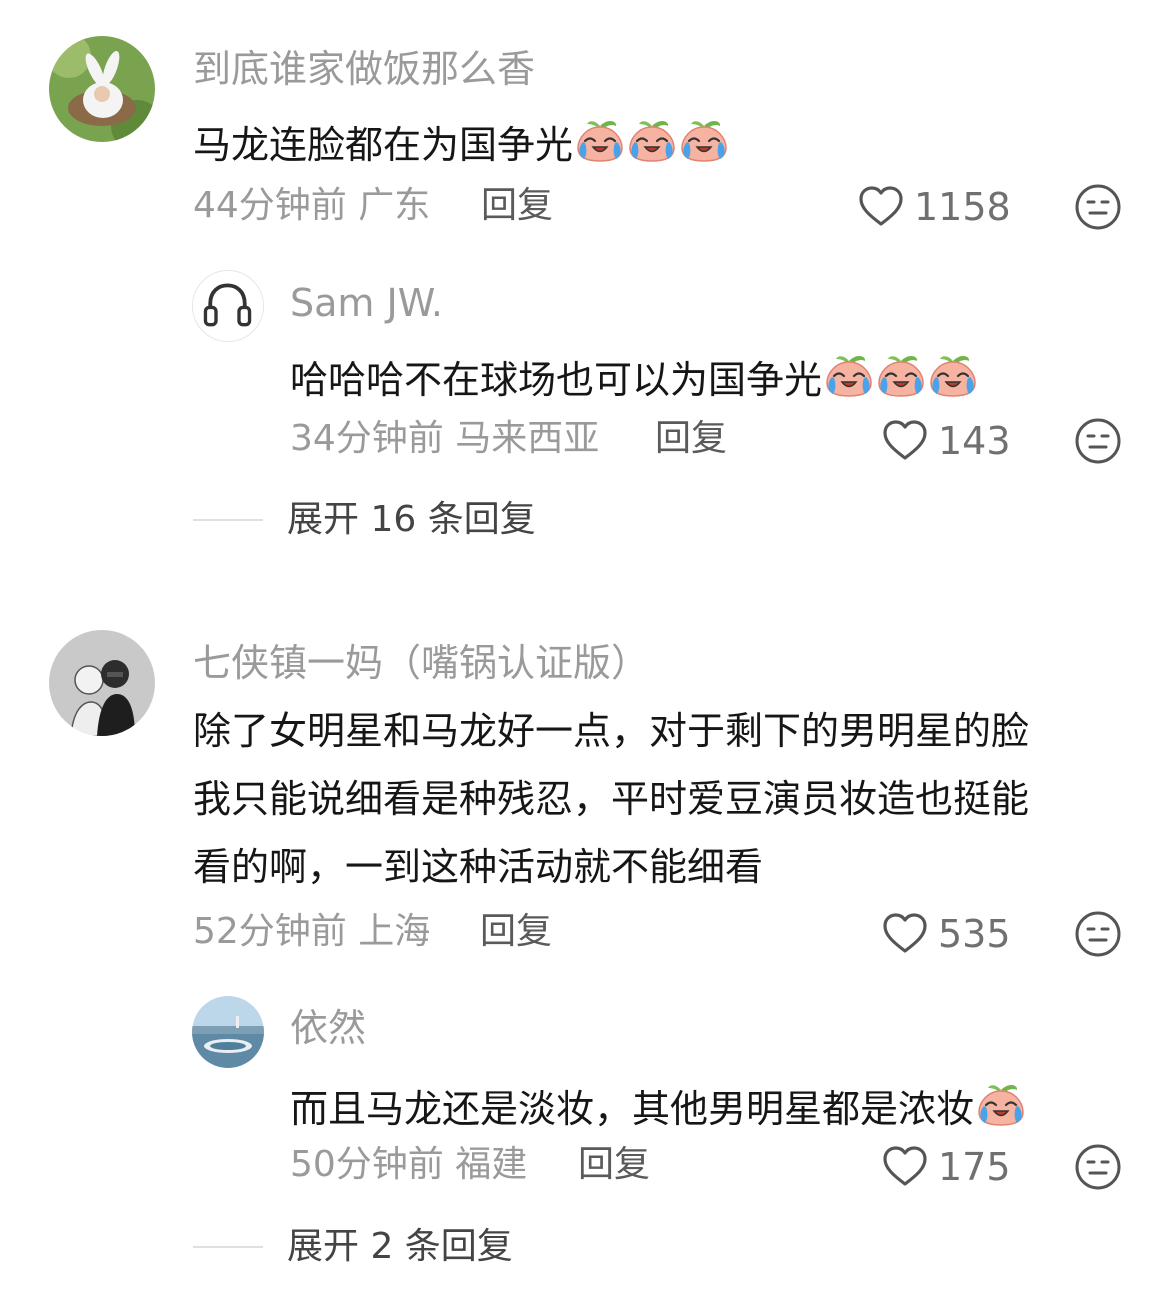 The image size is (1169, 1298). What do you see at coordinates (491, 1164) in the screenshot?
I see `reply-location: 福建` at bounding box center [491, 1164].